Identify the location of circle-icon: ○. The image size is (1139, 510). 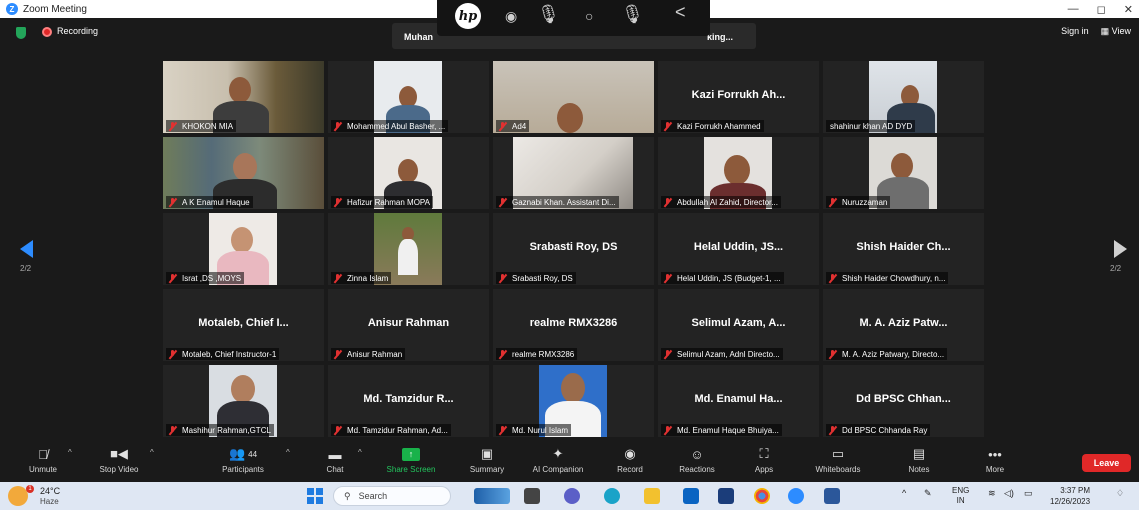
(589, 16).